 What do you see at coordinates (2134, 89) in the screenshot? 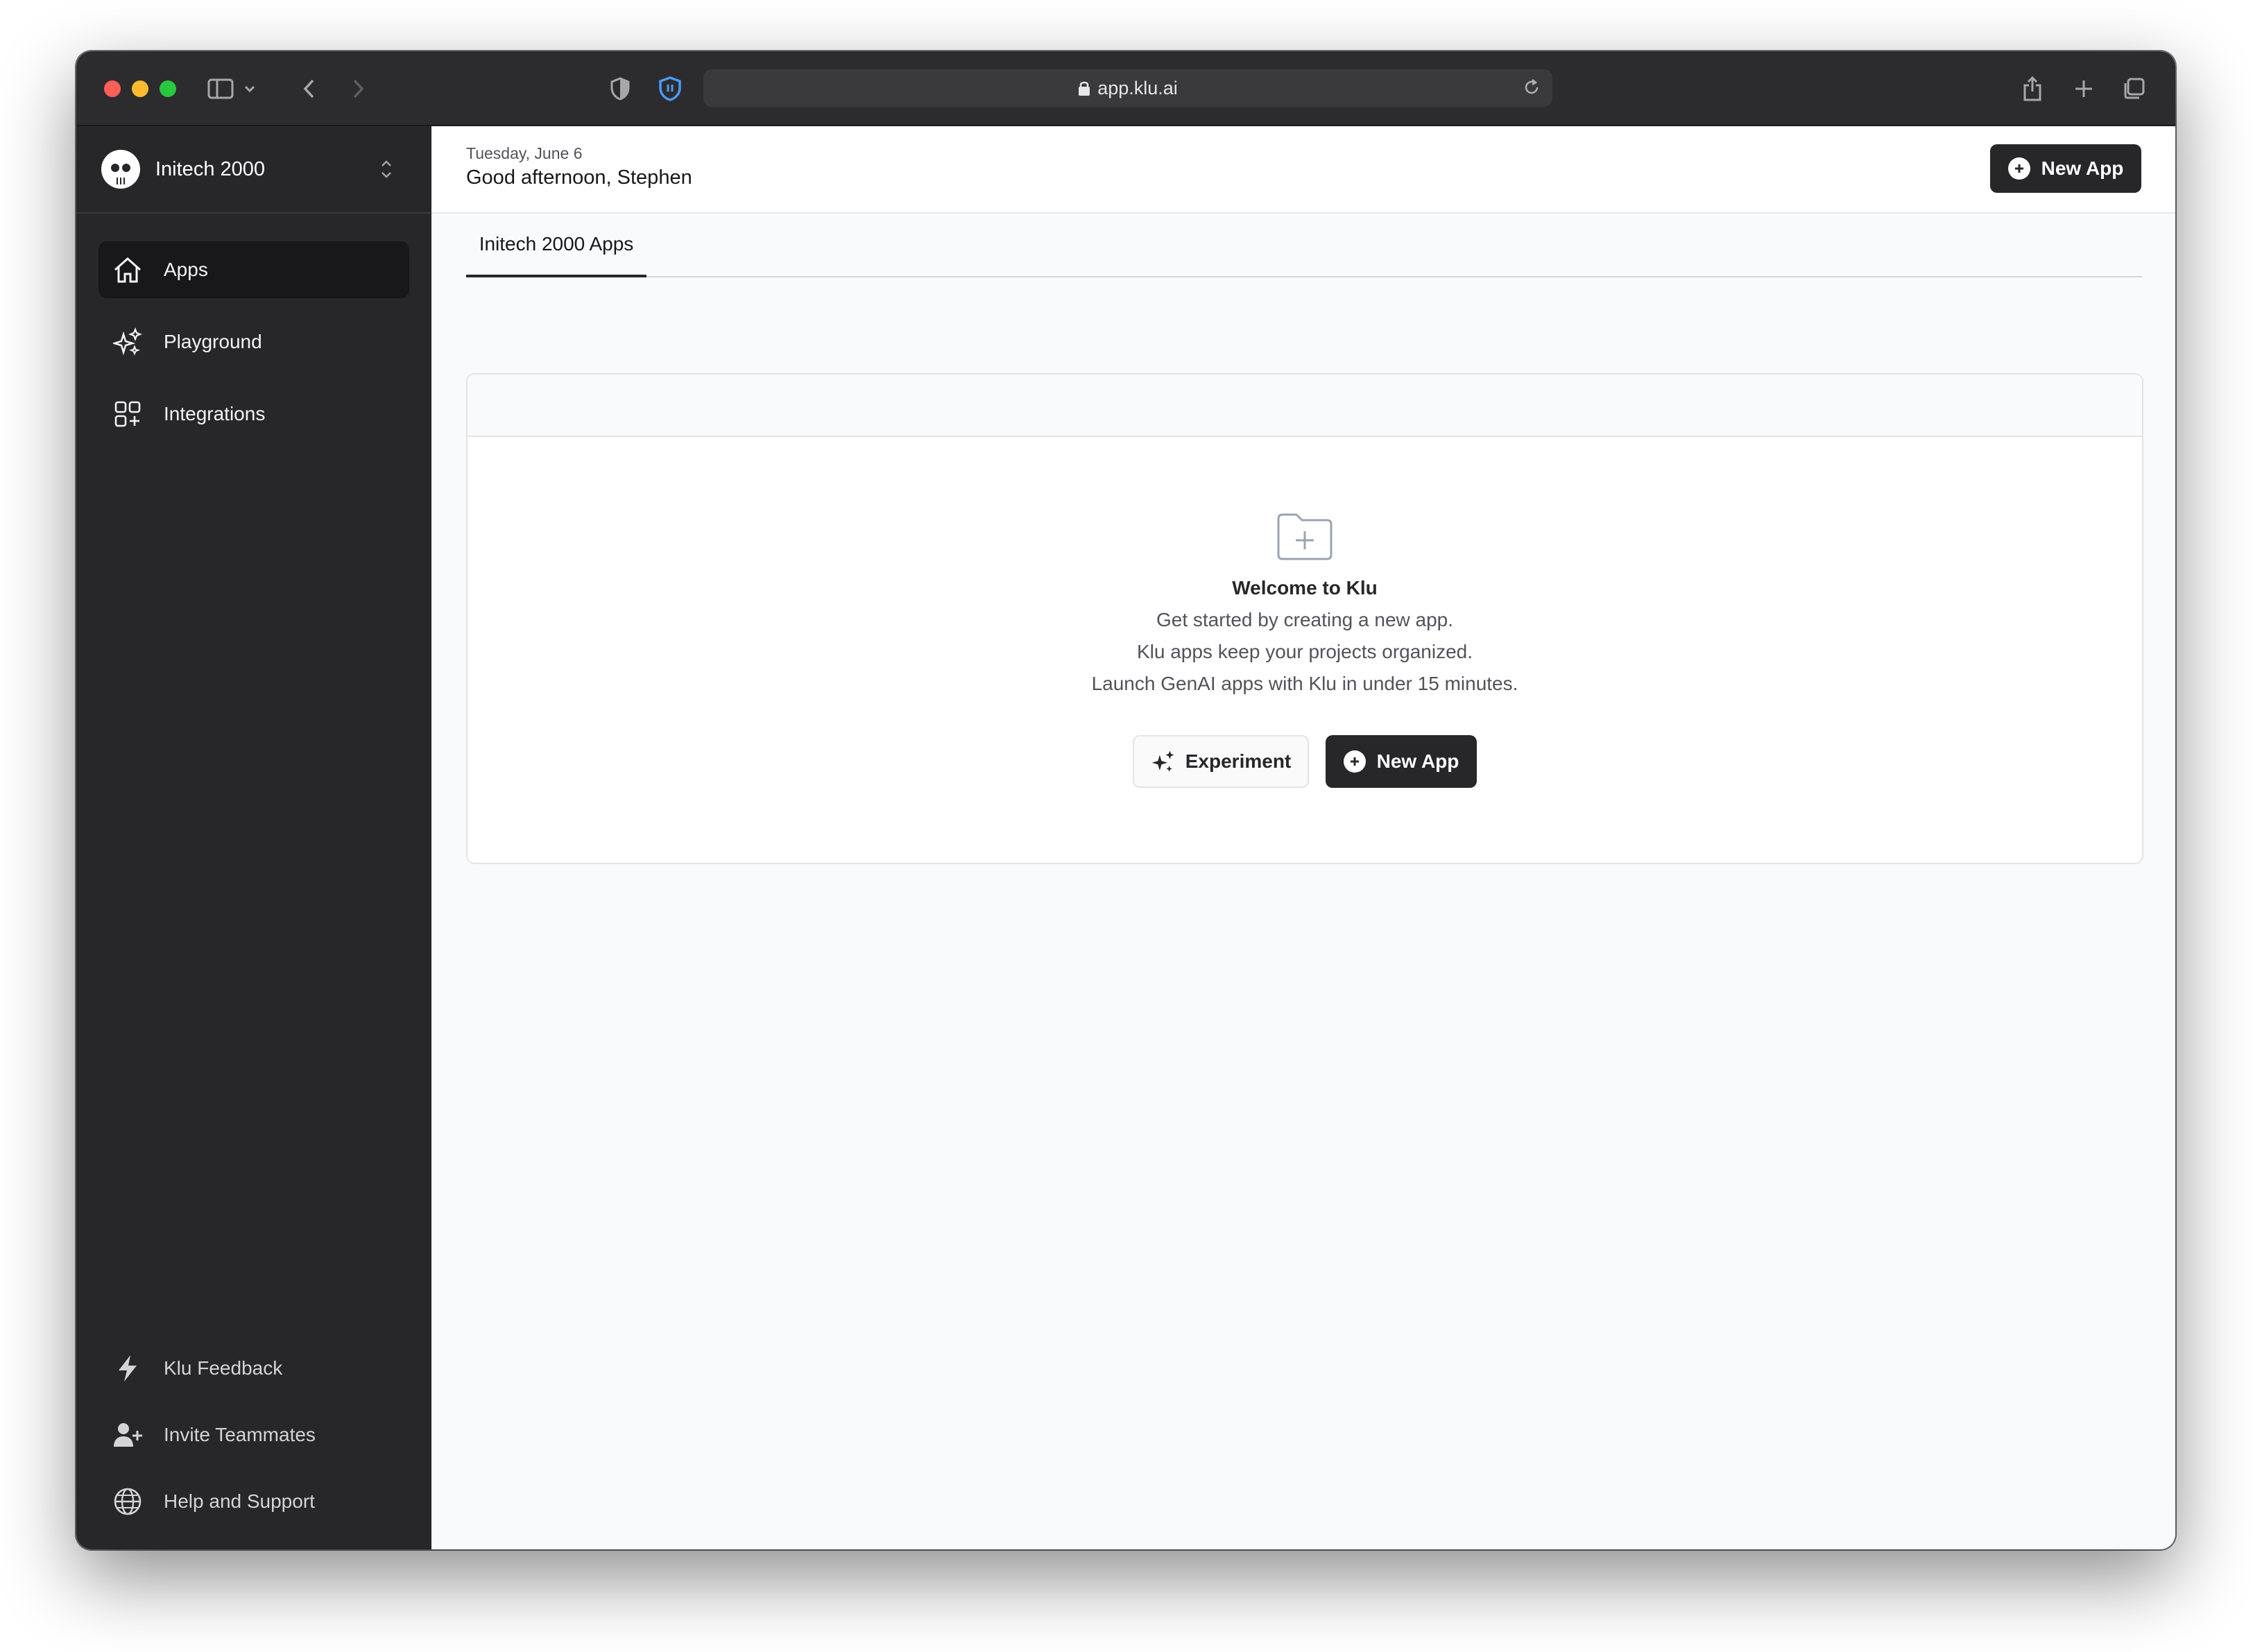
I see `tab-overview-icon` at bounding box center [2134, 89].